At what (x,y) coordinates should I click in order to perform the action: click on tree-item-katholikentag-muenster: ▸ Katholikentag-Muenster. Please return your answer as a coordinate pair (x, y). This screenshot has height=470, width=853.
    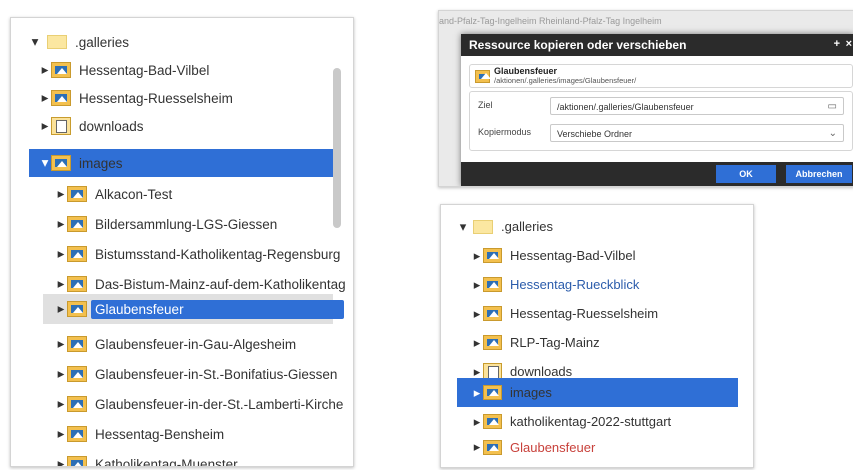
    Looking at the image, I should click on (146, 458).